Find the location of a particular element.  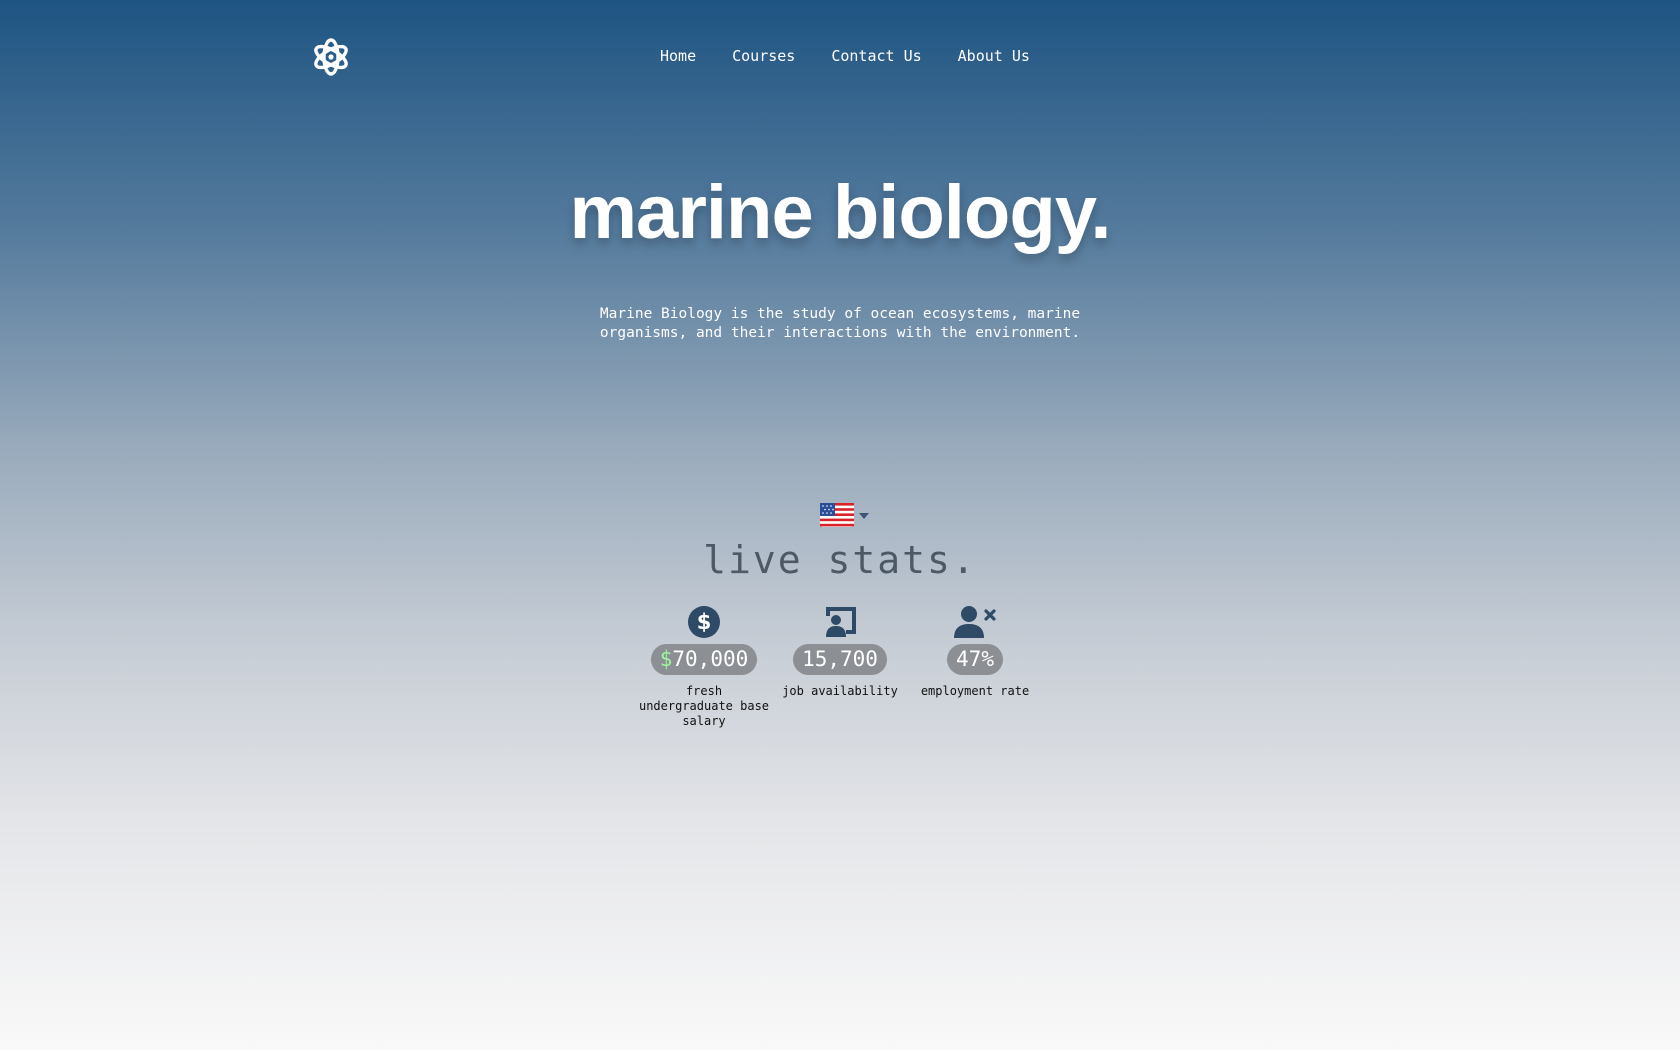

dollar-circle-icon: $ is located at coordinates (704, 622).